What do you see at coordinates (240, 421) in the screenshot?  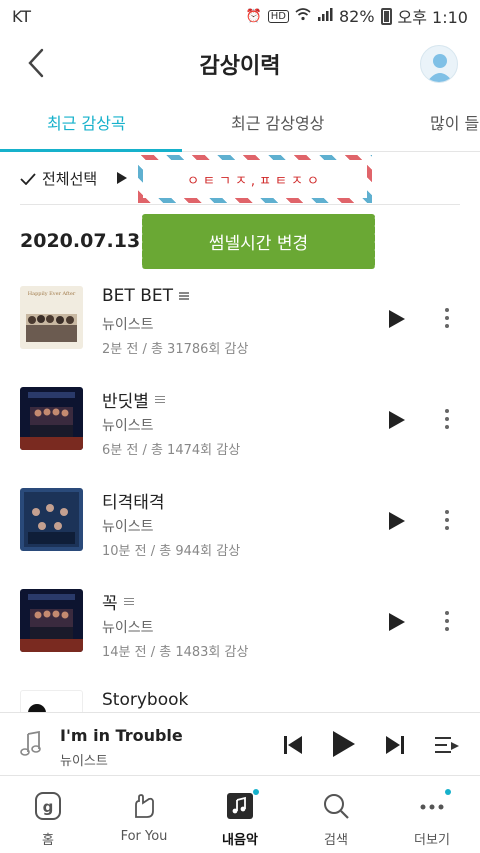 I see `list-item: 반딧별 뉴이스트 6분 전 / 총 1474회 감상` at bounding box center [240, 421].